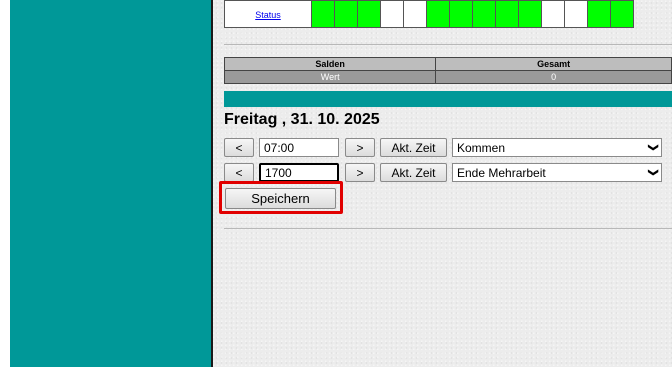 The width and height of the screenshot is (672, 367). I want to click on wert-label: Wert, so click(330, 77).